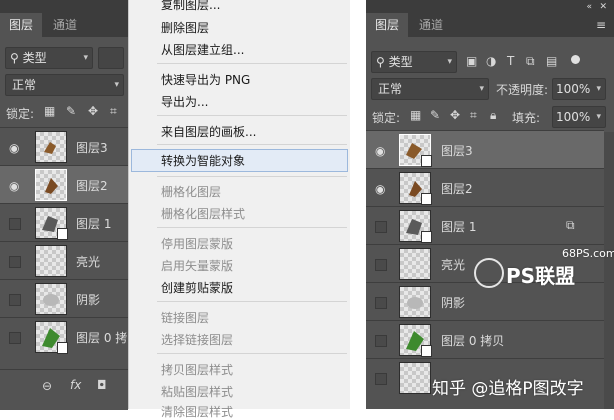 The width and height of the screenshot is (614, 420). Describe the element at coordinates (485, 225) in the screenshot. I see `layer-row: 图层 1 ⧉` at that location.